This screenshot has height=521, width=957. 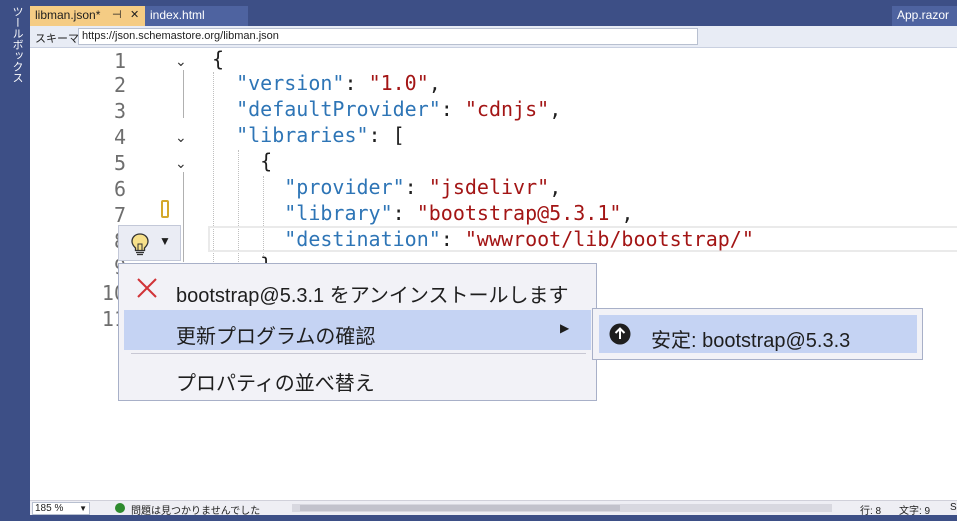 I want to click on line-number: 4, so click(x=119, y=137).